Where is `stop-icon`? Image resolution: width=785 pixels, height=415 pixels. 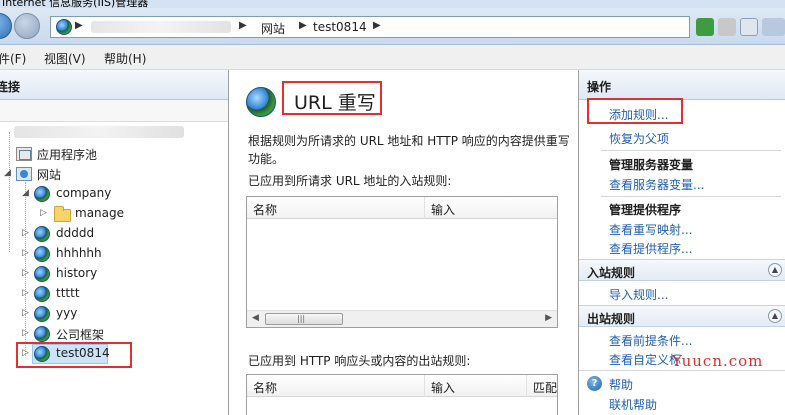
stop-icon is located at coordinates (727, 27).